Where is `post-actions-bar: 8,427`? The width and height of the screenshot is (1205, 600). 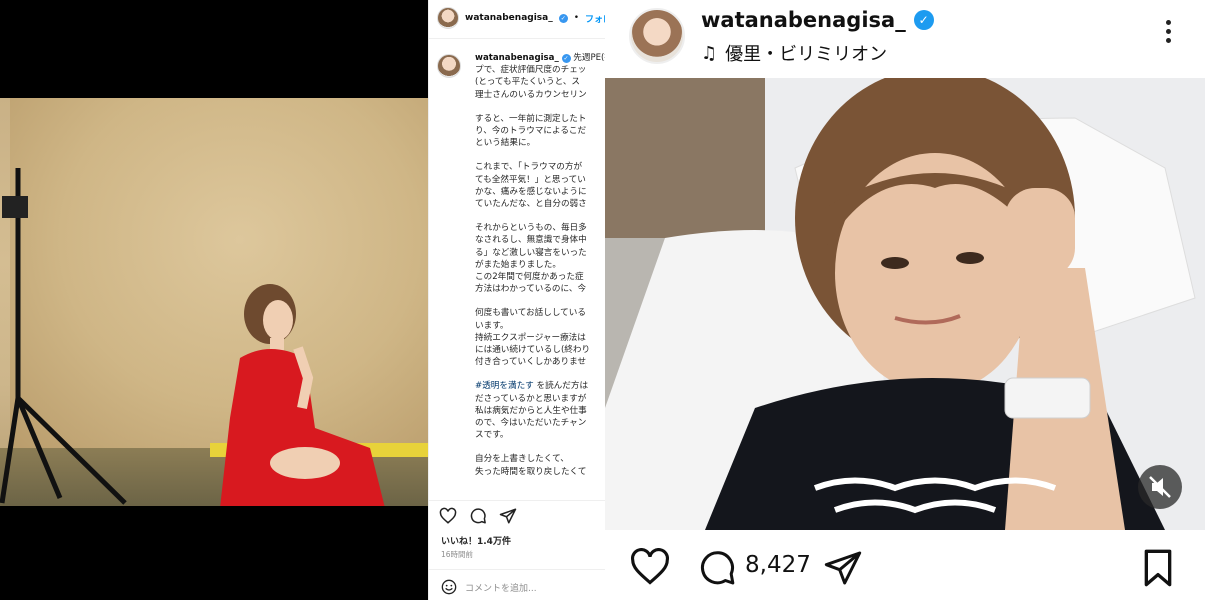 post-actions-bar: 8,427 is located at coordinates (905, 565).